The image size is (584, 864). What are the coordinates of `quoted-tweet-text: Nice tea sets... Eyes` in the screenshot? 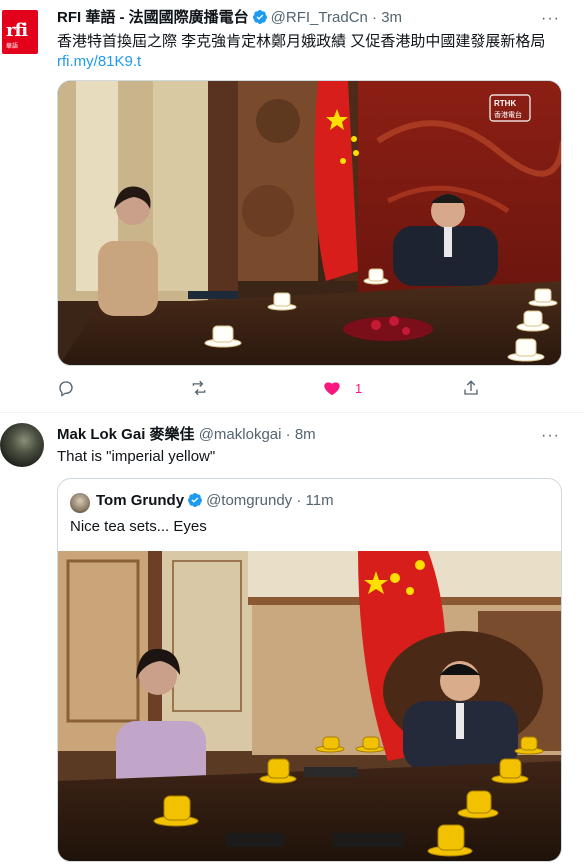 It's located at (138, 526).